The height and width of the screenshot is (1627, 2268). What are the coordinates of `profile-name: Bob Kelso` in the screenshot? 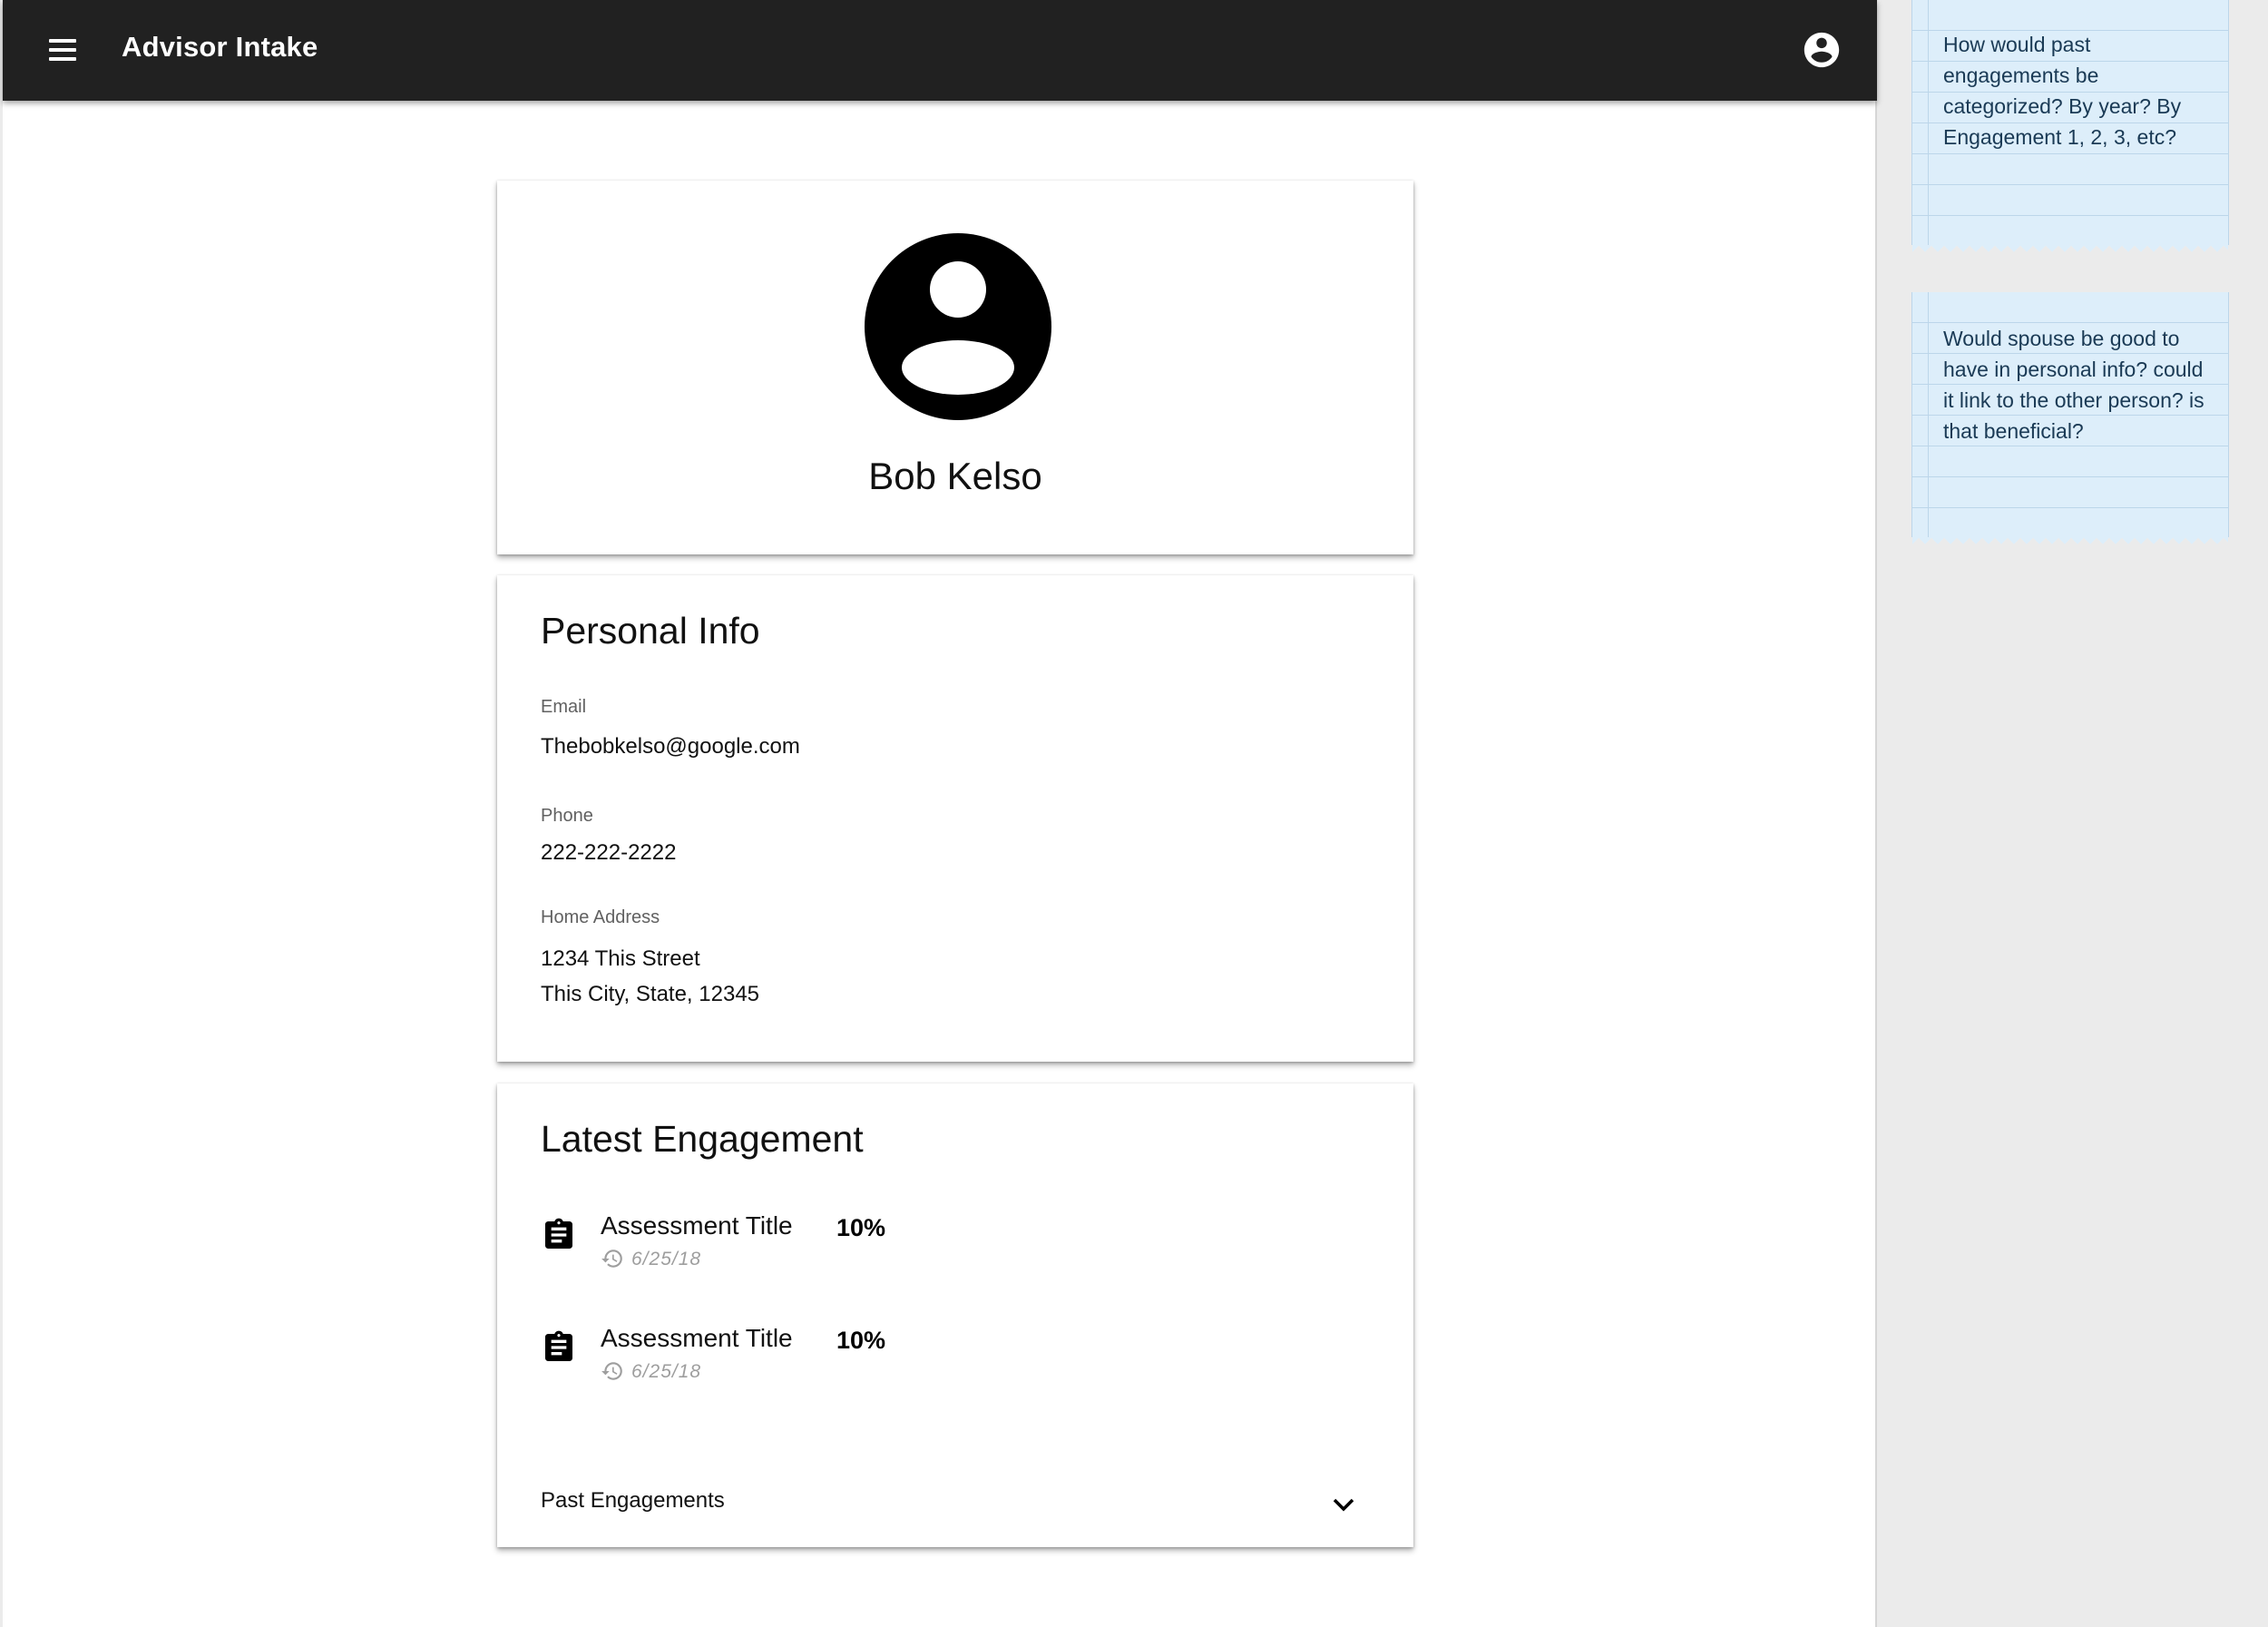 It's located at (955, 476).